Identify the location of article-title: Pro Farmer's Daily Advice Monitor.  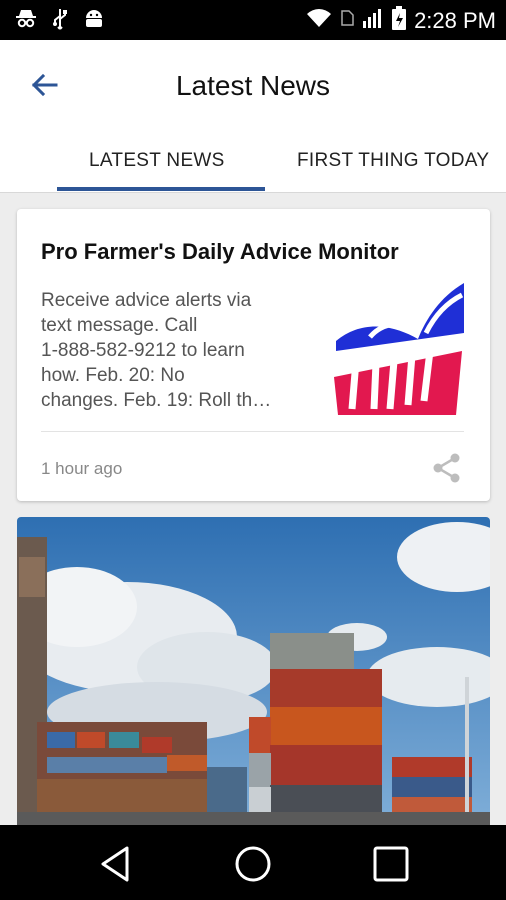
(220, 251).